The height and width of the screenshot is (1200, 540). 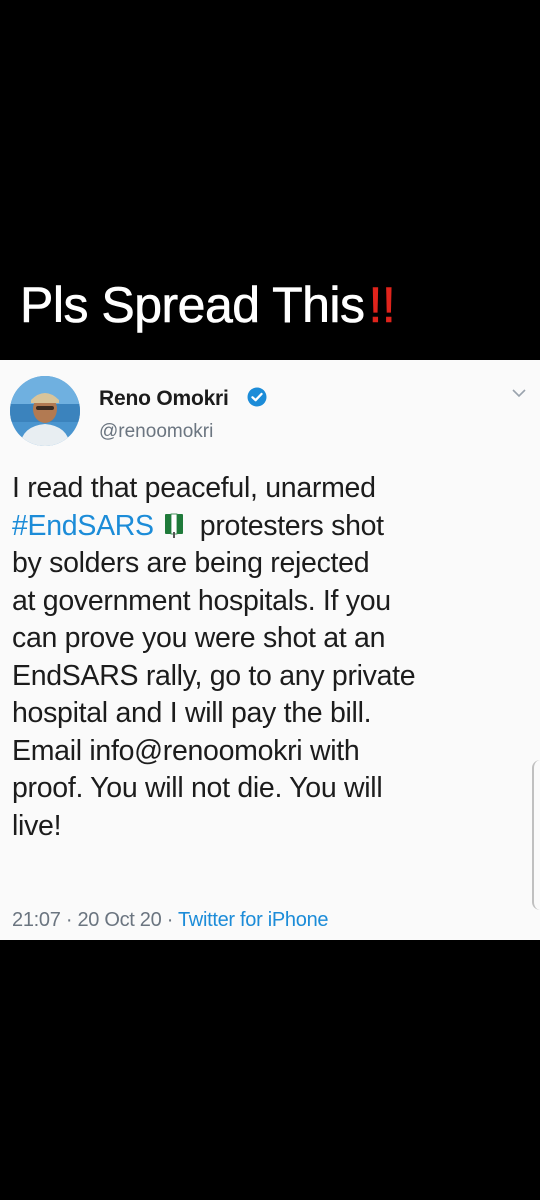 What do you see at coordinates (186, 750) in the screenshot?
I see `tweet-line: Email info@renoomokri with` at bounding box center [186, 750].